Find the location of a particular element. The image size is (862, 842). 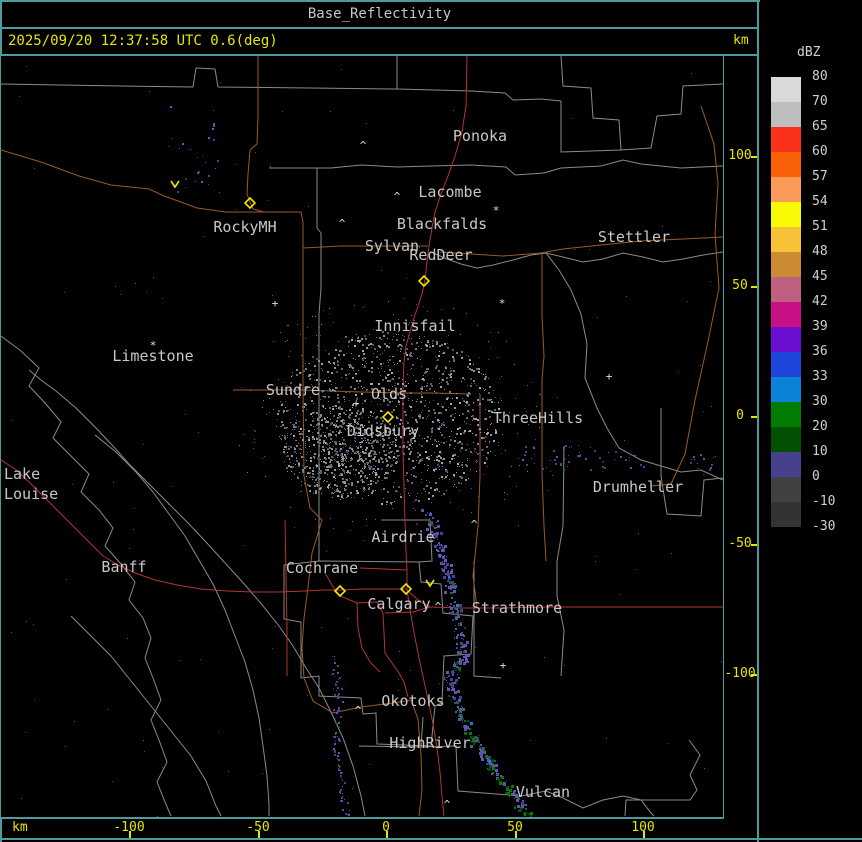

window-border-bottom is located at coordinates (431, 839).